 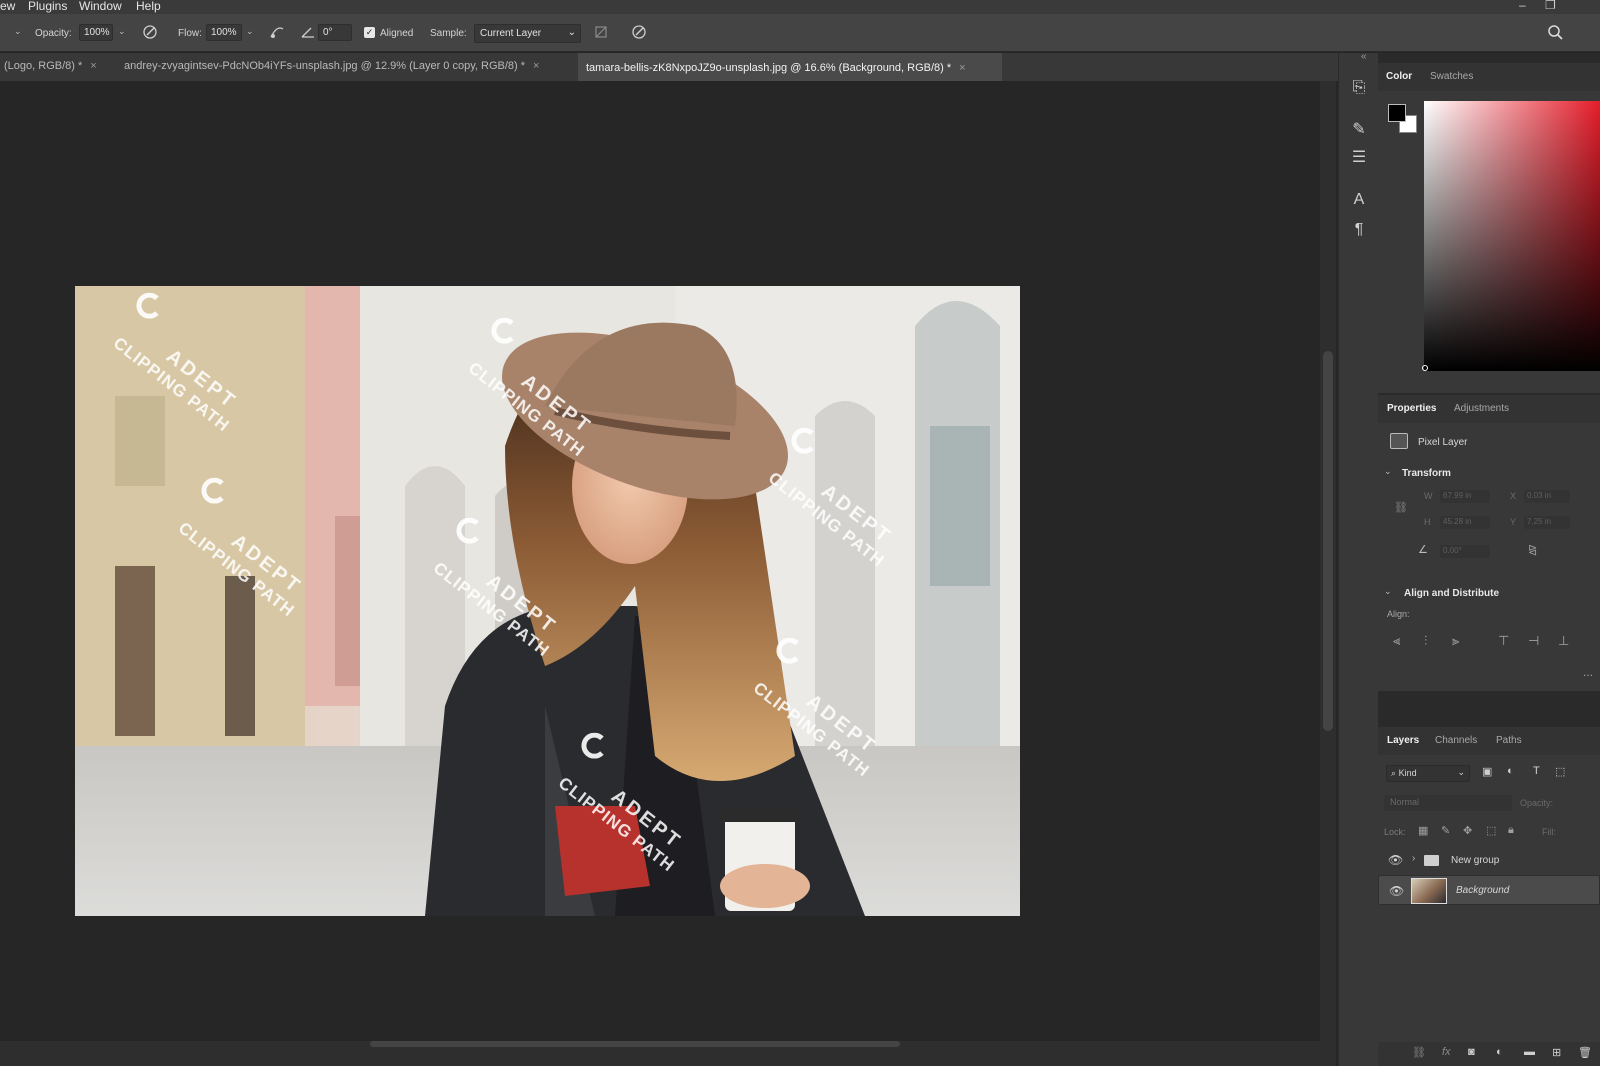 I want to click on align-right-icon: ⫸, so click(x=1455, y=641).